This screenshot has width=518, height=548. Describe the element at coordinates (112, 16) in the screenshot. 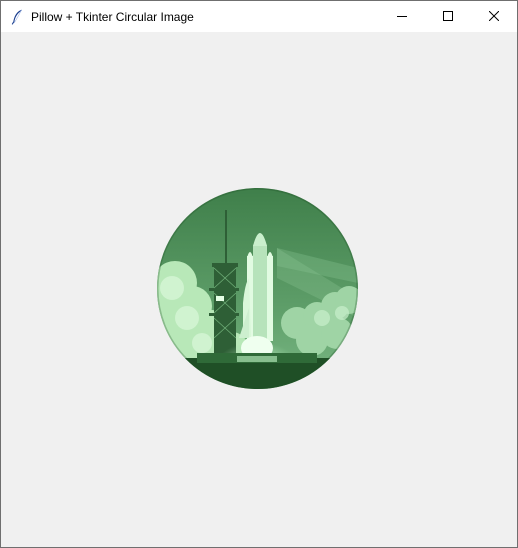

I see `window-title: Pillow + Tkinter Circular Image` at that location.